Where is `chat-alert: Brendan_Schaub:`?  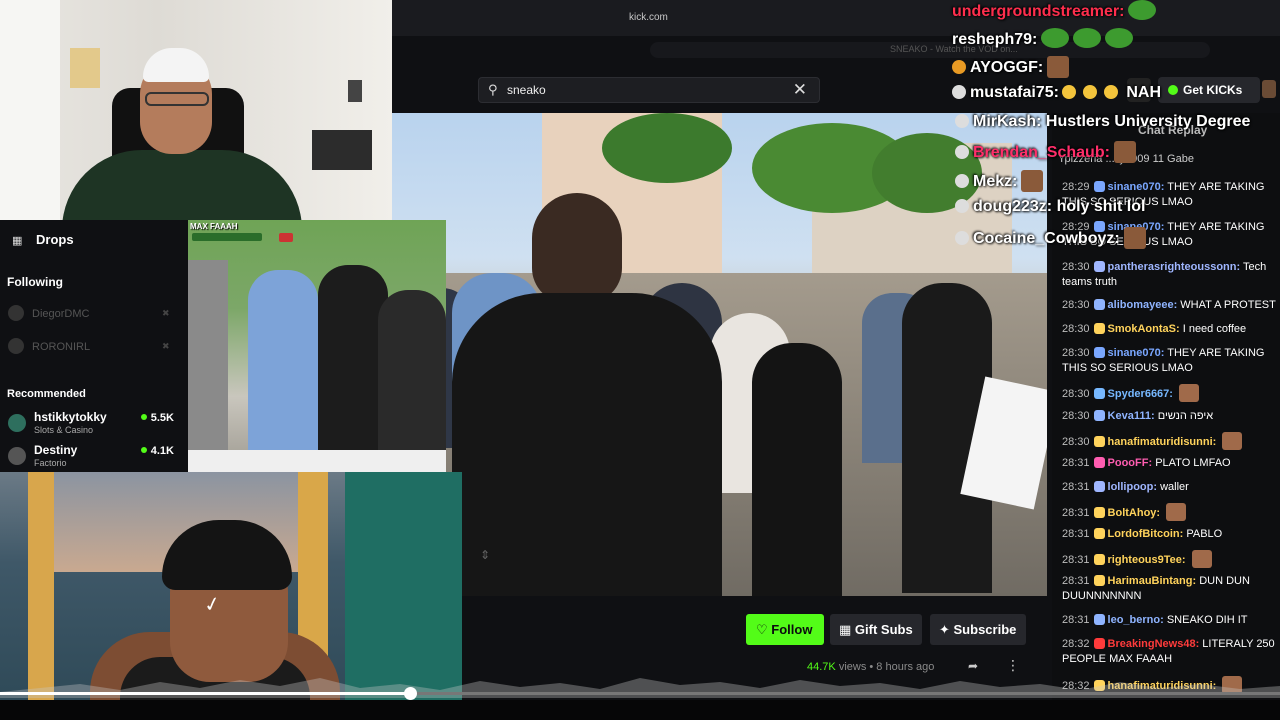
chat-alert: Brendan_Schaub: is located at coordinates (1045, 152).